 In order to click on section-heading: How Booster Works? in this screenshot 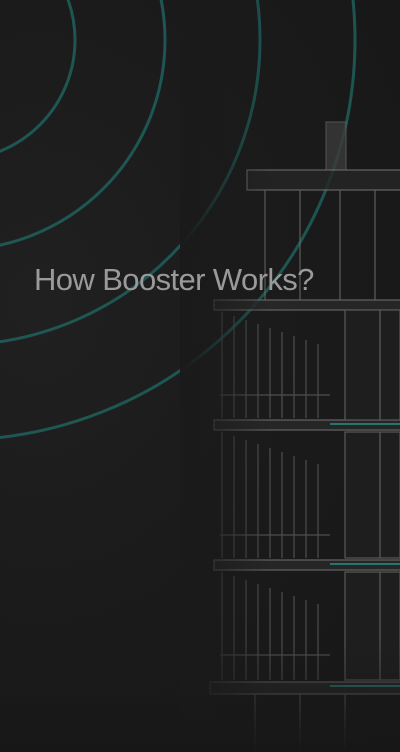, I will do `click(174, 279)`.